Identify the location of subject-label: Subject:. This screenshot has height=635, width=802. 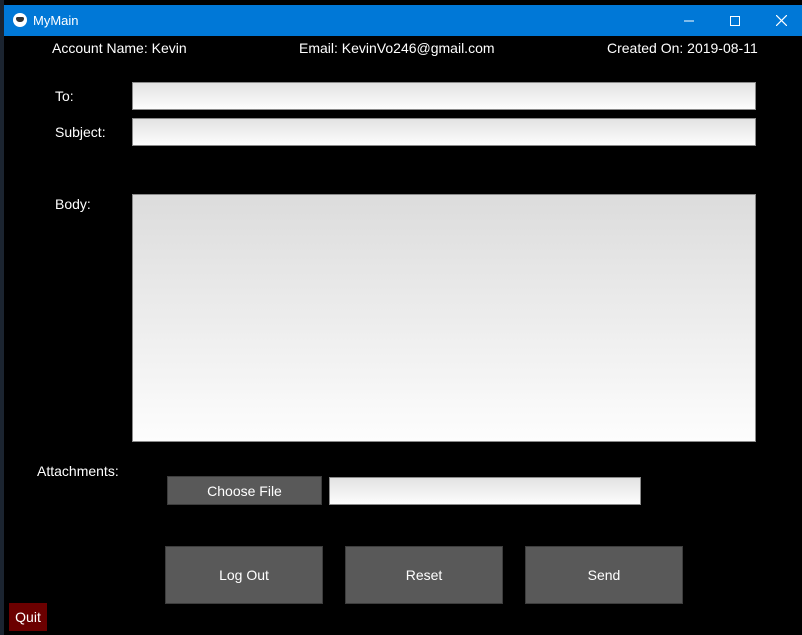
(80, 132).